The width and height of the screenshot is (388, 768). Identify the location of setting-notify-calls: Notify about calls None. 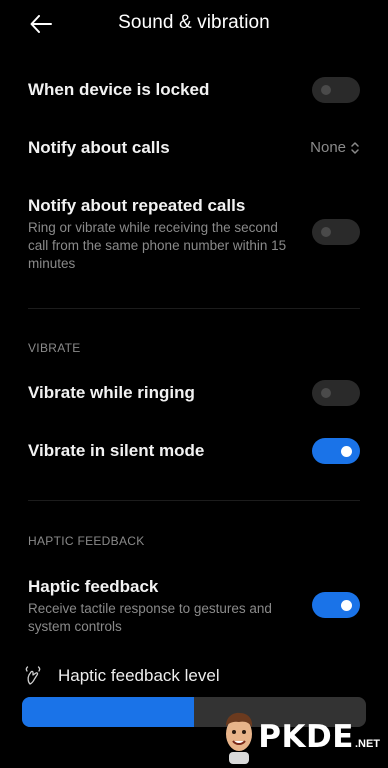
(194, 148).